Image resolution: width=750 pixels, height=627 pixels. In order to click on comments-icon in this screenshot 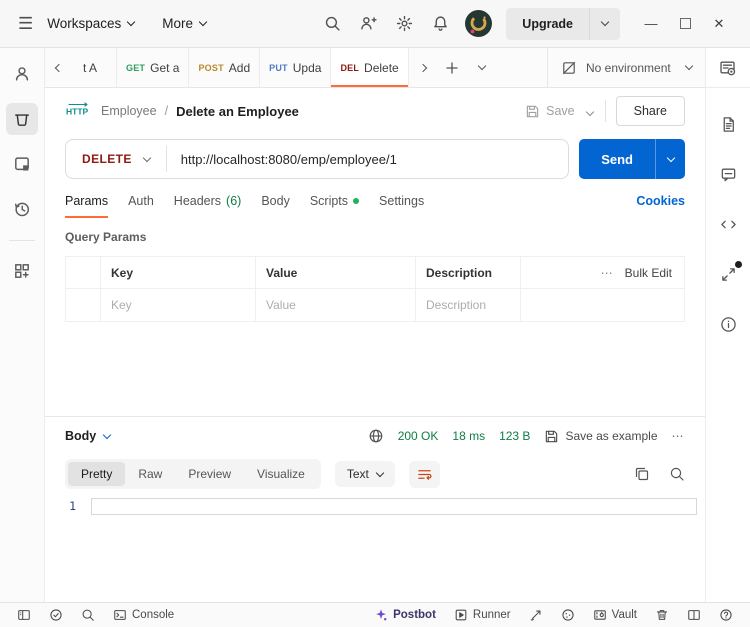, I will do `click(728, 174)`.